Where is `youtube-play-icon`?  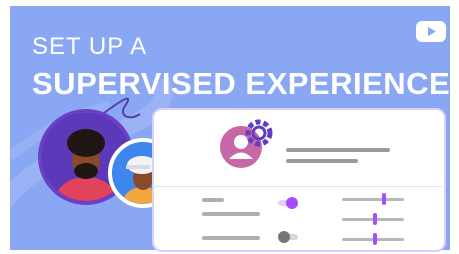
youtube-play-icon is located at coordinates (431, 31).